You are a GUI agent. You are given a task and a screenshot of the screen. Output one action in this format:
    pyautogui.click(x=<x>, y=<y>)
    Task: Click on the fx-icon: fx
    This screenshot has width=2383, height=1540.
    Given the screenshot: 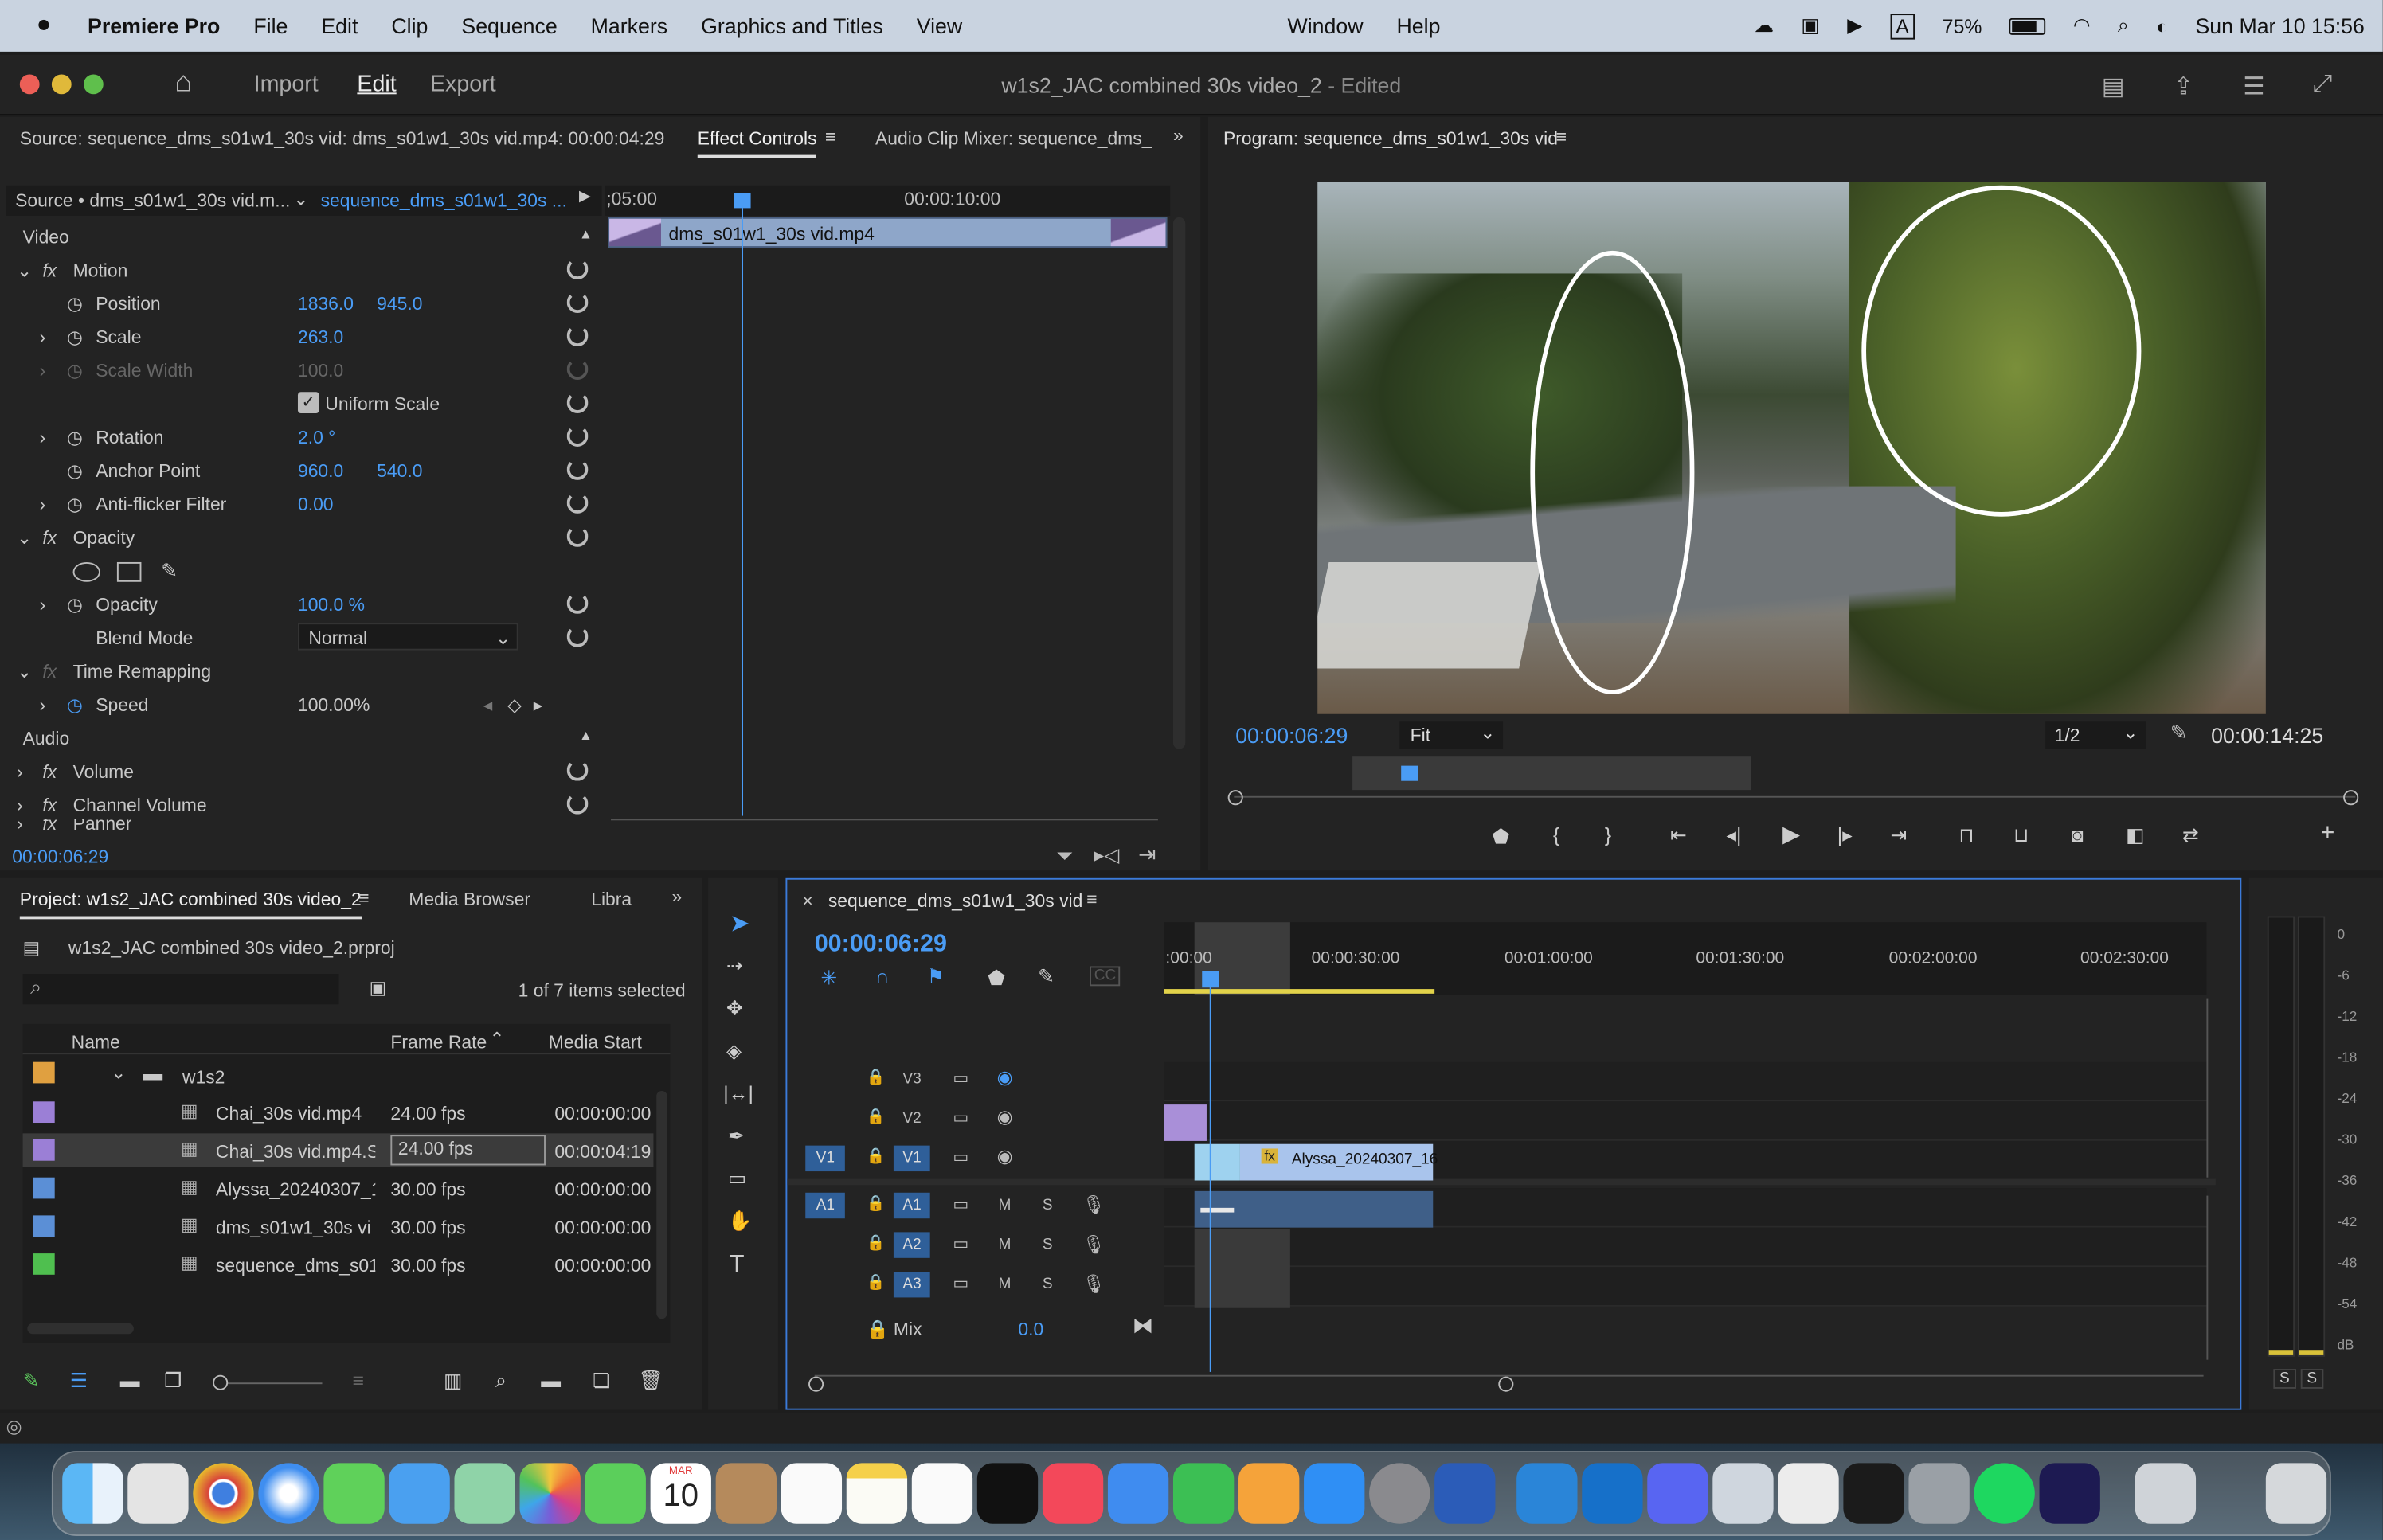 What is the action you would take?
    pyautogui.click(x=49, y=270)
    